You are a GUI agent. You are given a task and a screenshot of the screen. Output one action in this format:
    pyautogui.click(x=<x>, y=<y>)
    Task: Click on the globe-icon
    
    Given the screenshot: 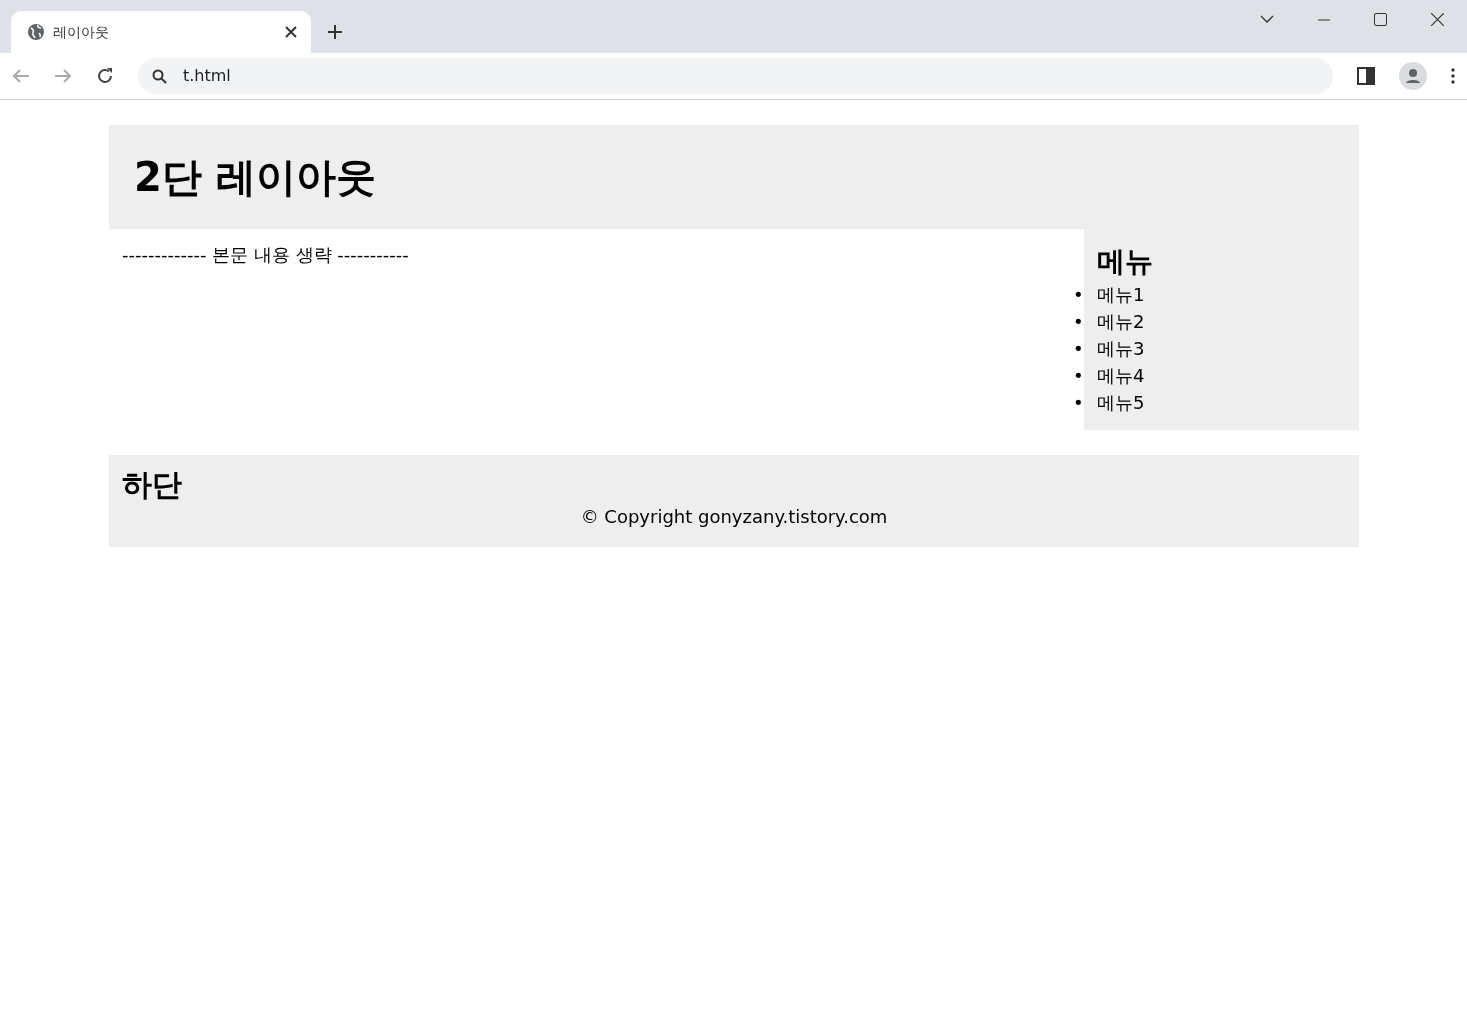 What is the action you would take?
    pyautogui.click(x=36, y=32)
    